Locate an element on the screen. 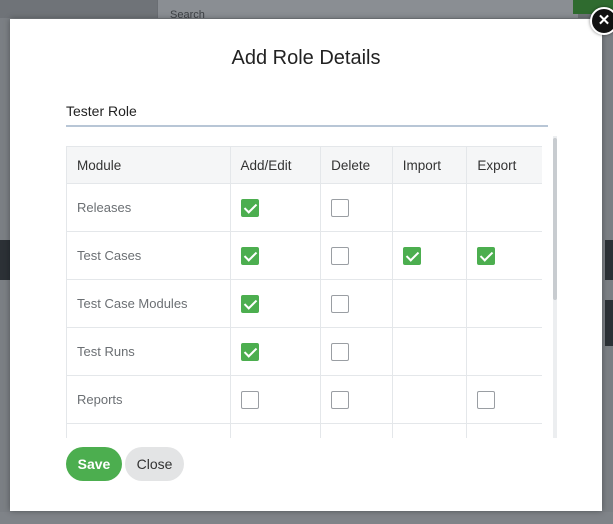 The image size is (613, 524). background-search-input: Search is located at coordinates (367, 10).